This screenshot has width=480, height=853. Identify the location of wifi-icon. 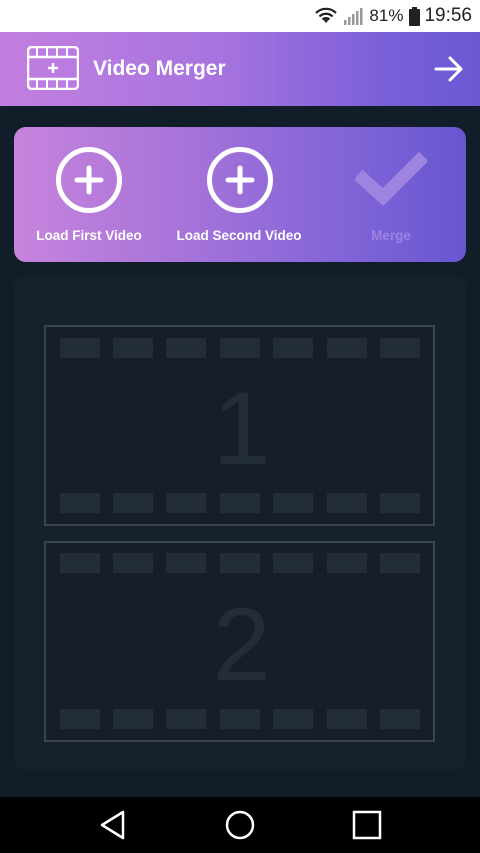
(326, 16).